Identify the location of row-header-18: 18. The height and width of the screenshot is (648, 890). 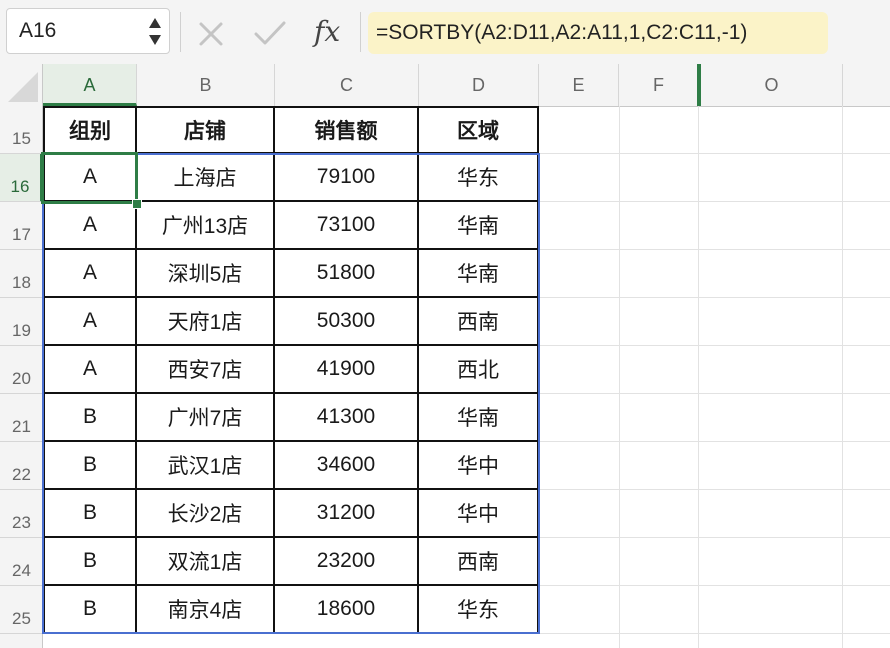
(21, 274).